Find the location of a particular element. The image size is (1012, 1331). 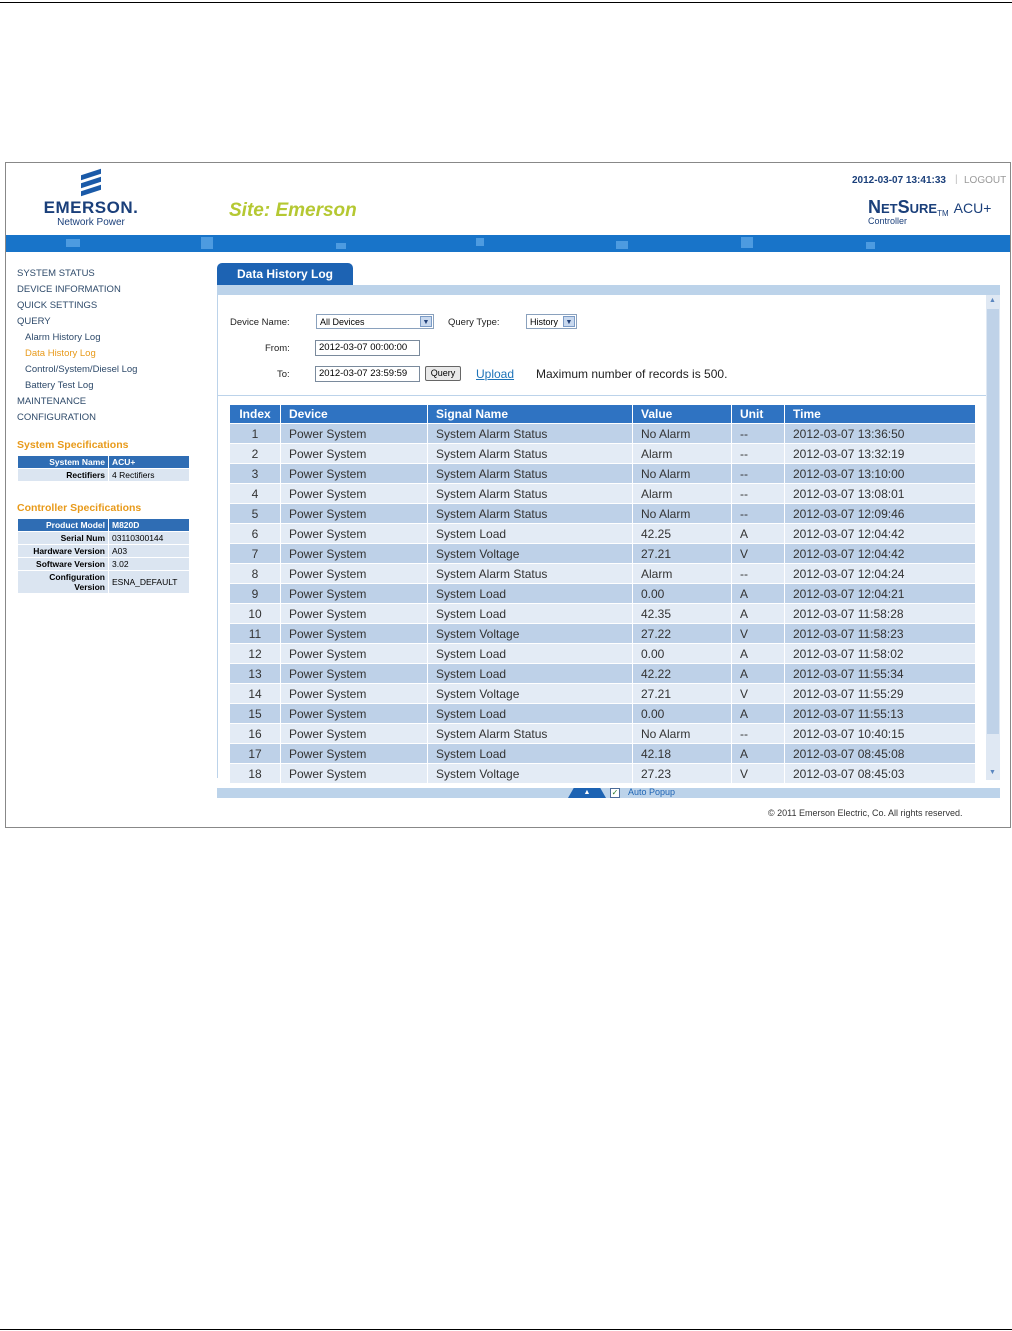

query-button: Query is located at coordinates (443, 373).